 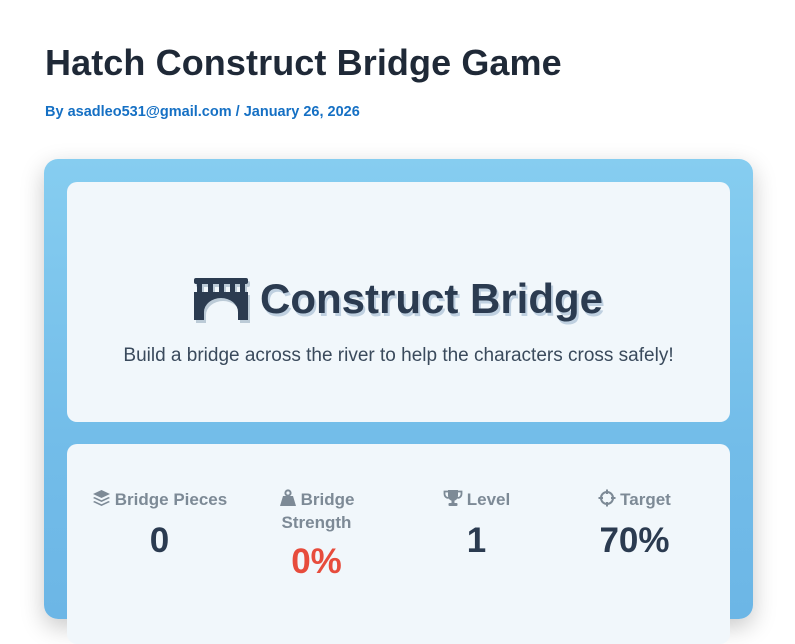 What do you see at coordinates (316, 561) in the screenshot?
I see `stat-value: 0%` at bounding box center [316, 561].